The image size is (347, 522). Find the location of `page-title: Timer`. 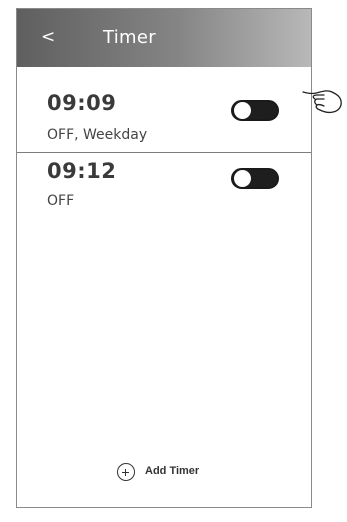

page-title: Timer is located at coordinates (129, 37).